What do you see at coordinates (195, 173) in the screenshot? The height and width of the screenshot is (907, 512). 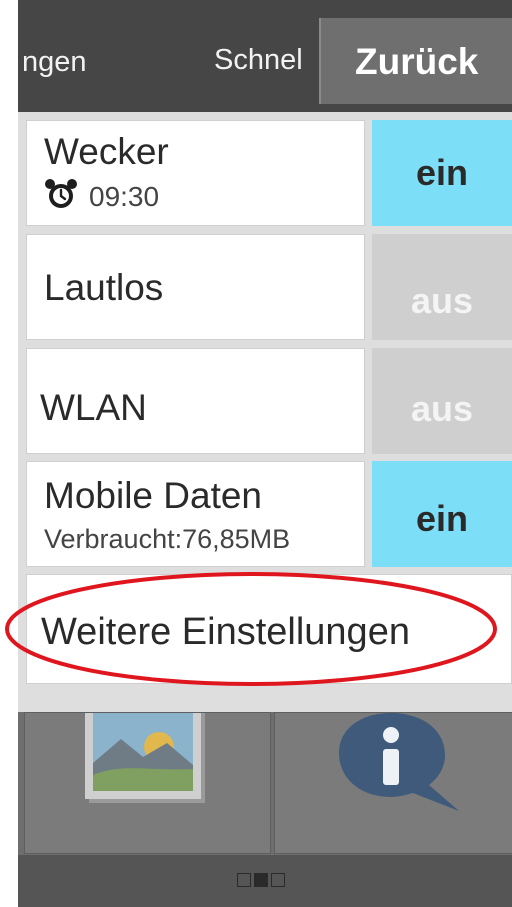 I see `alarm-row: Wecker 09:30` at bounding box center [195, 173].